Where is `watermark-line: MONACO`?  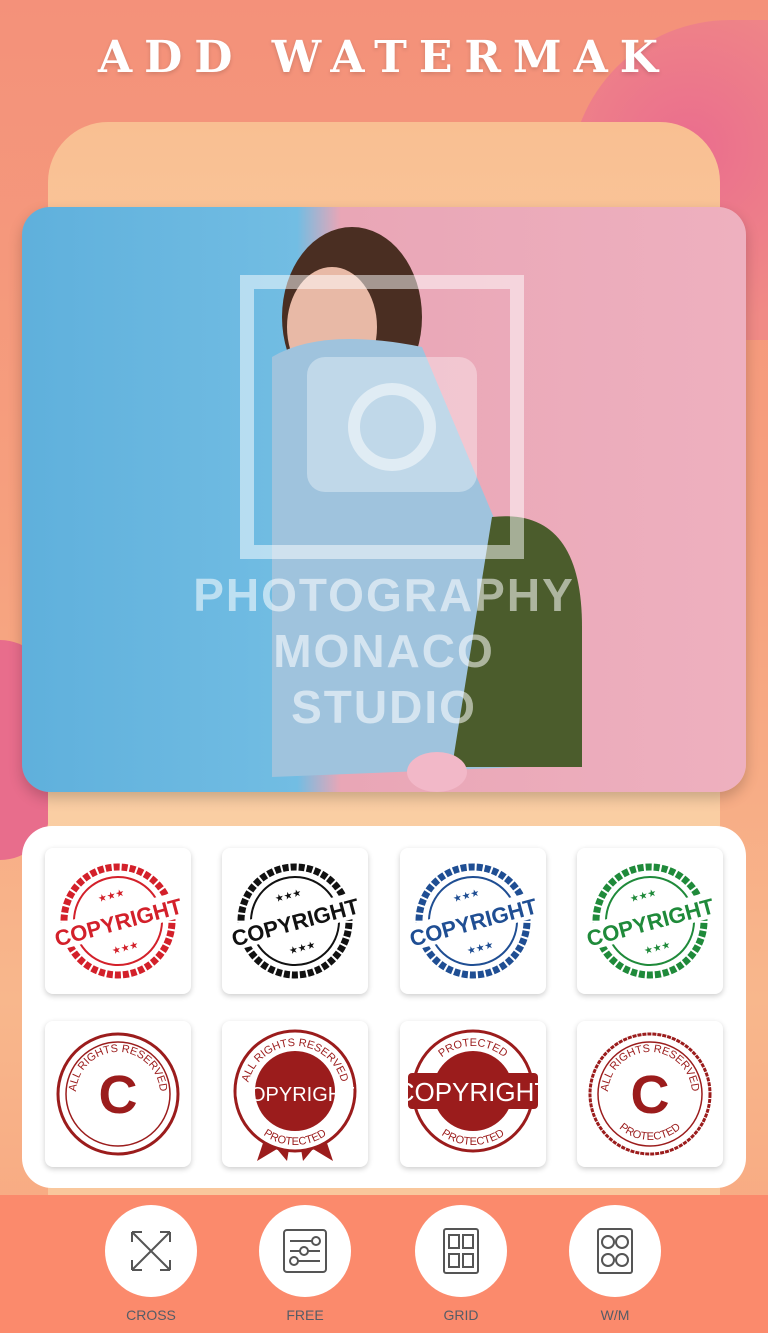
watermark-line: MONACO is located at coordinates (384, 651).